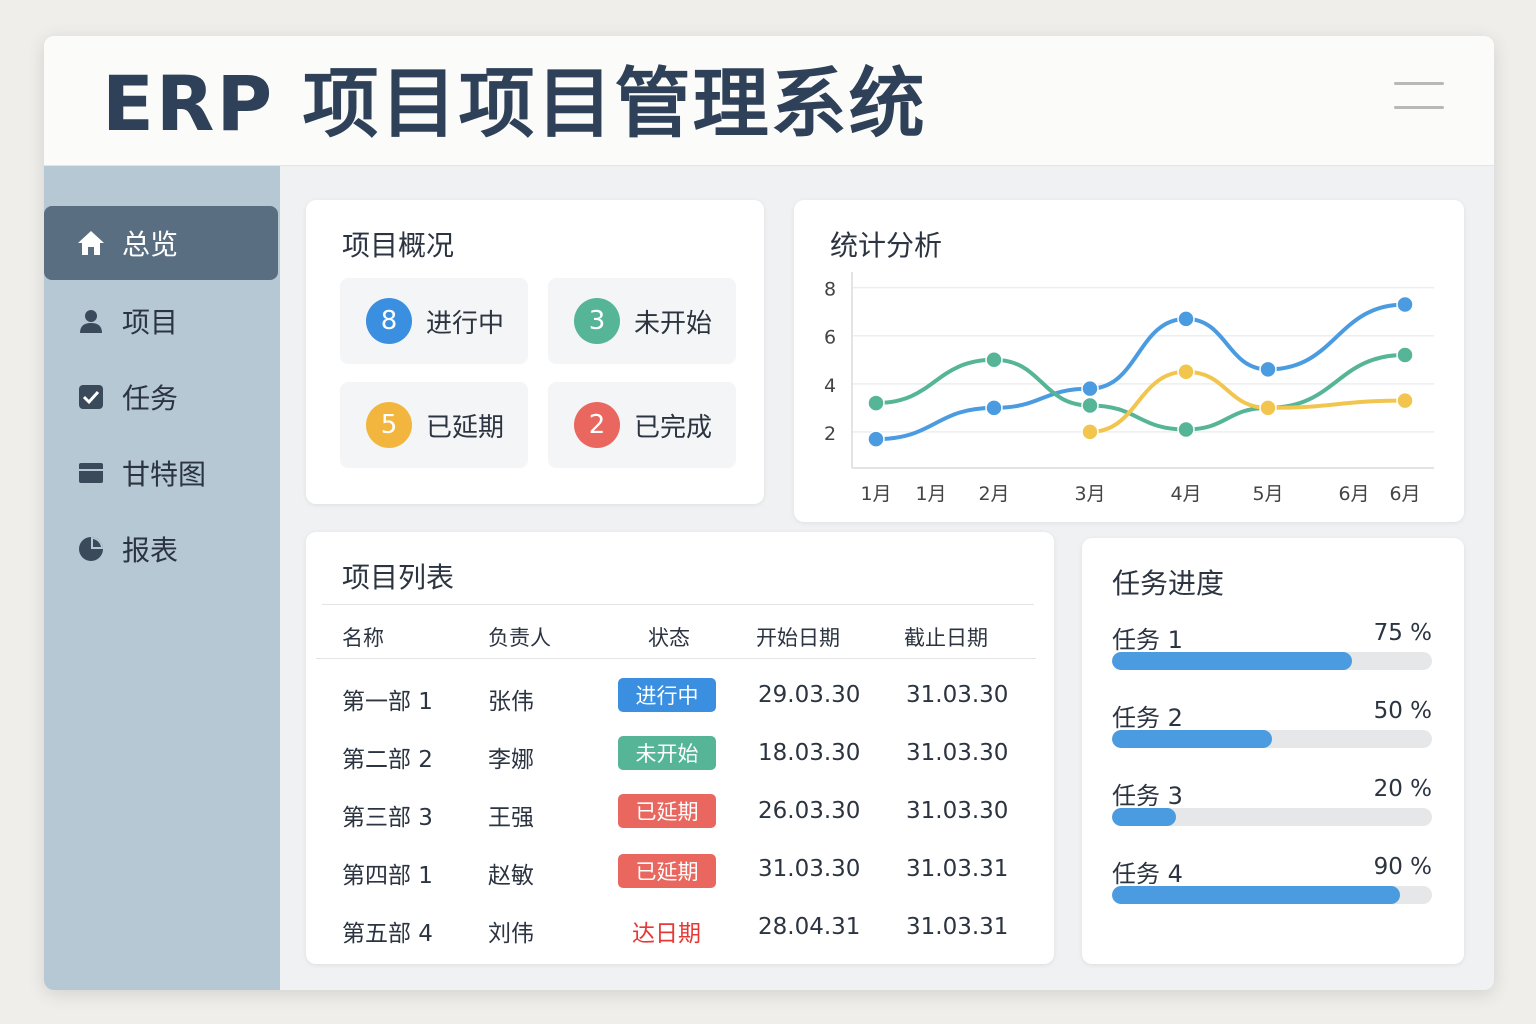 This screenshot has width=1536, height=1024. Describe the element at coordinates (164, 474) in the screenshot. I see `sidebar-item-label: 甘特图` at that location.